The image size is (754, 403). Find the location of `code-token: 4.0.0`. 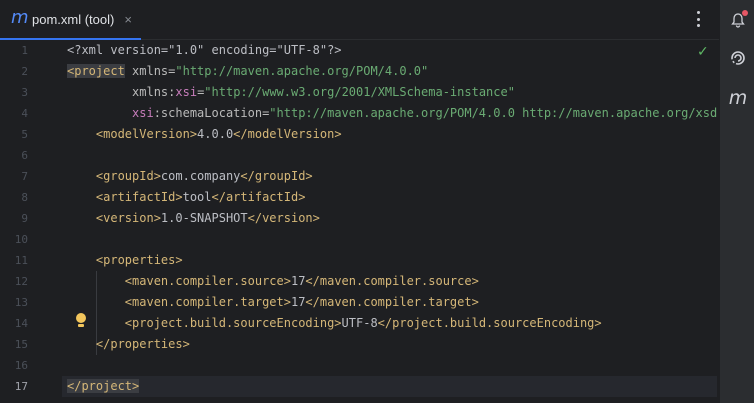

code-token: 4.0.0 is located at coordinates (215, 134).